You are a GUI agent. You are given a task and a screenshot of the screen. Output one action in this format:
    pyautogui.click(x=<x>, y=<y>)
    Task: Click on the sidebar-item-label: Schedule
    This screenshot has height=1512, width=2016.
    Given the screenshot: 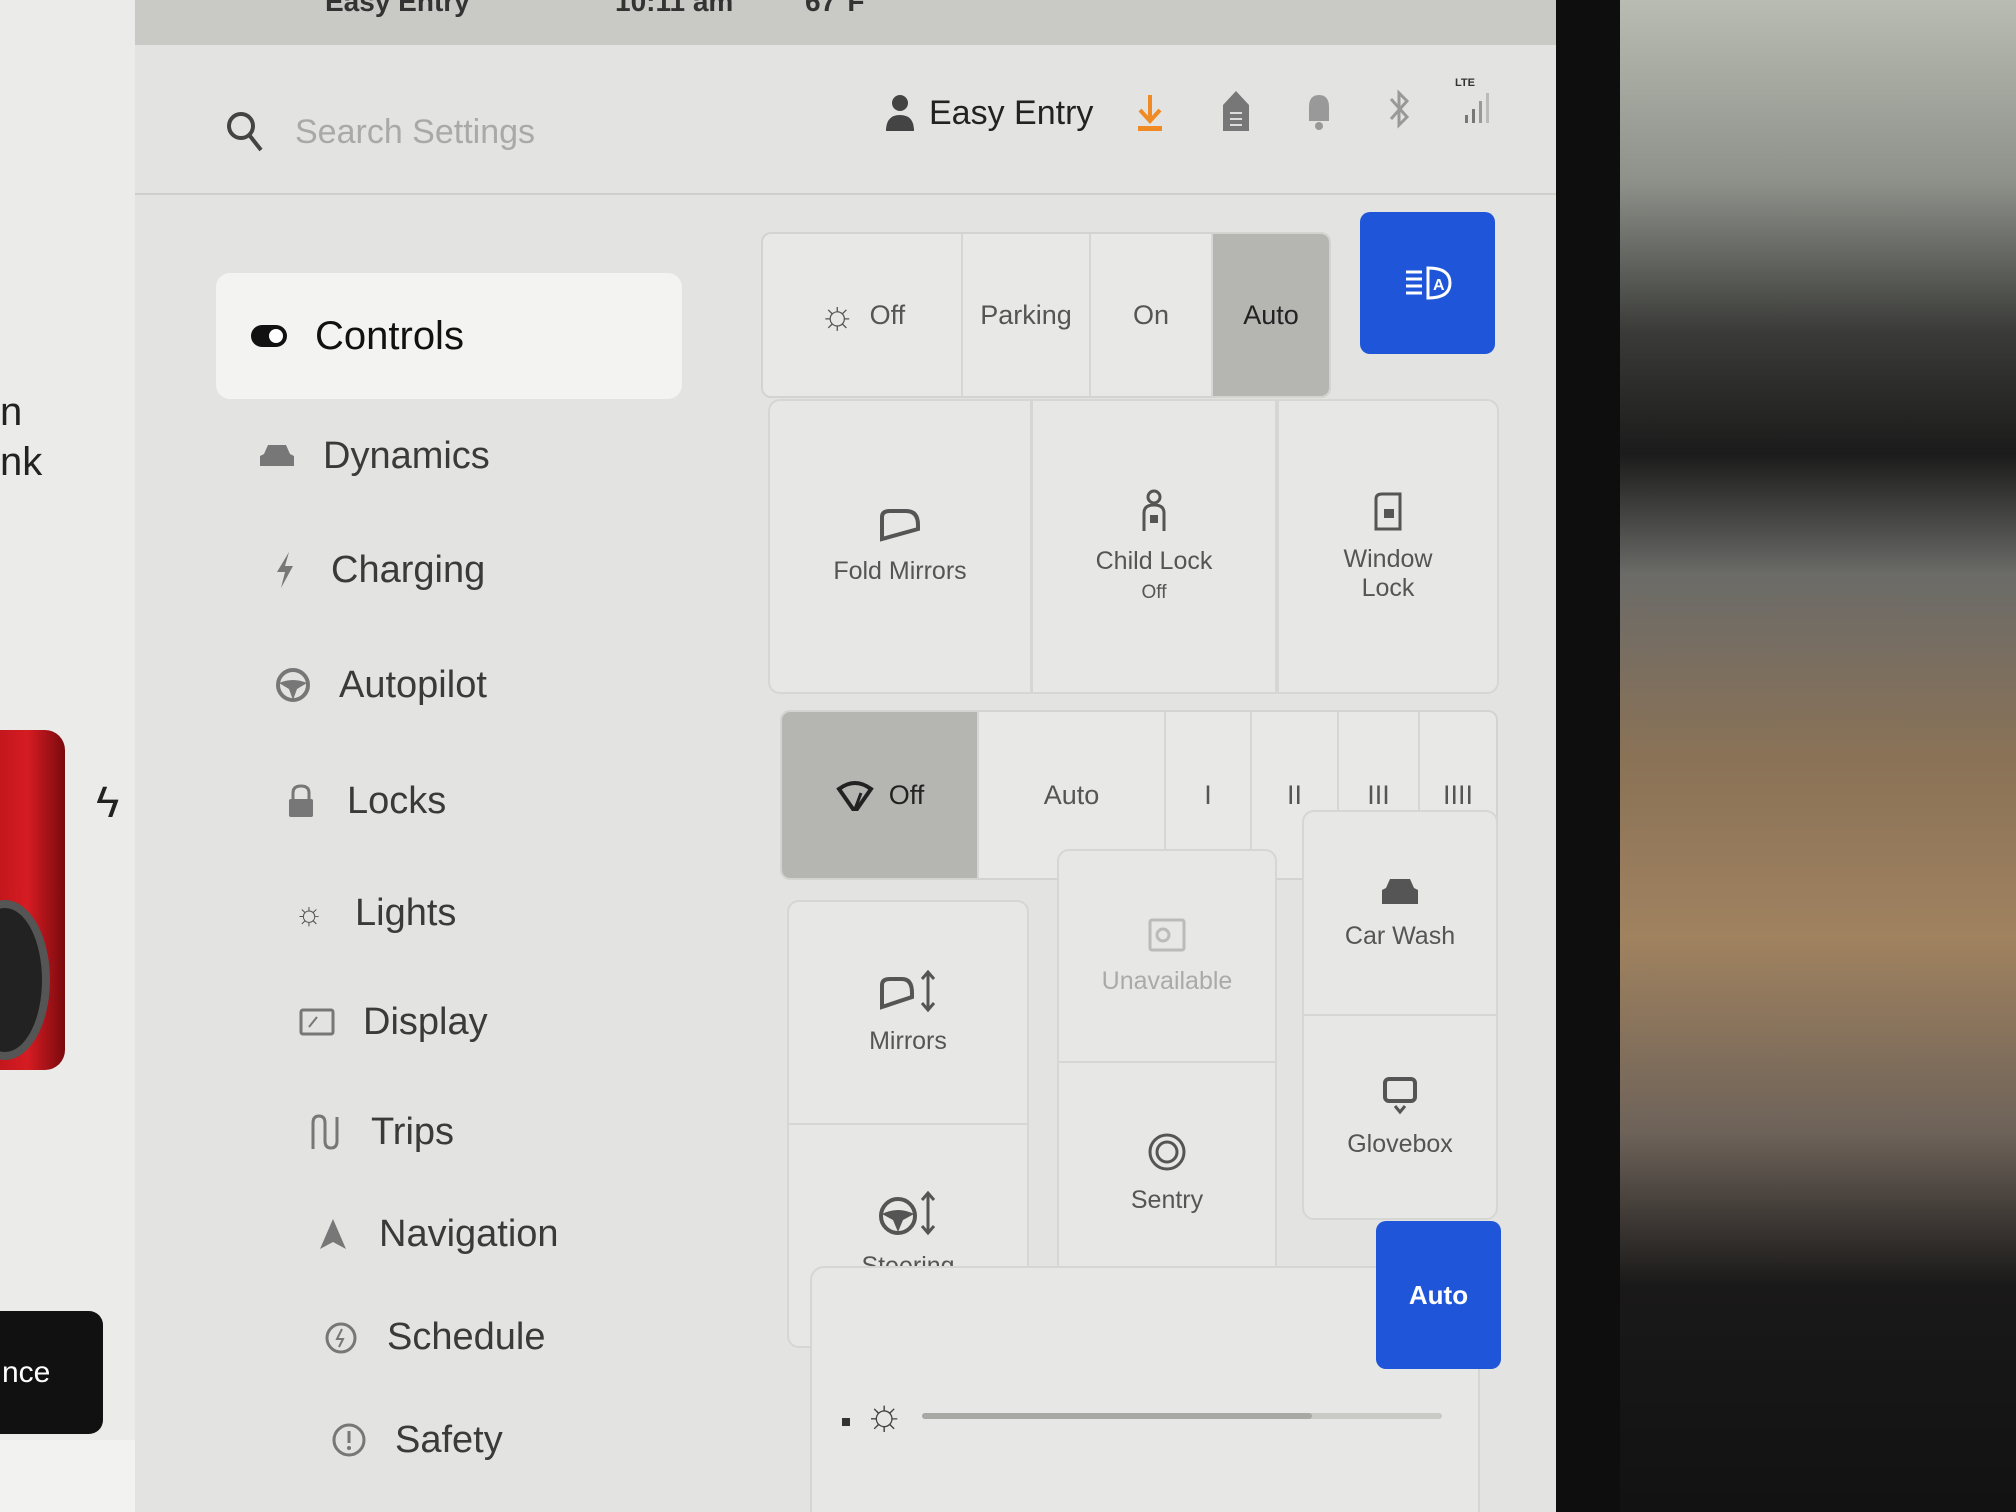 What is the action you would take?
    pyautogui.click(x=466, y=1336)
    